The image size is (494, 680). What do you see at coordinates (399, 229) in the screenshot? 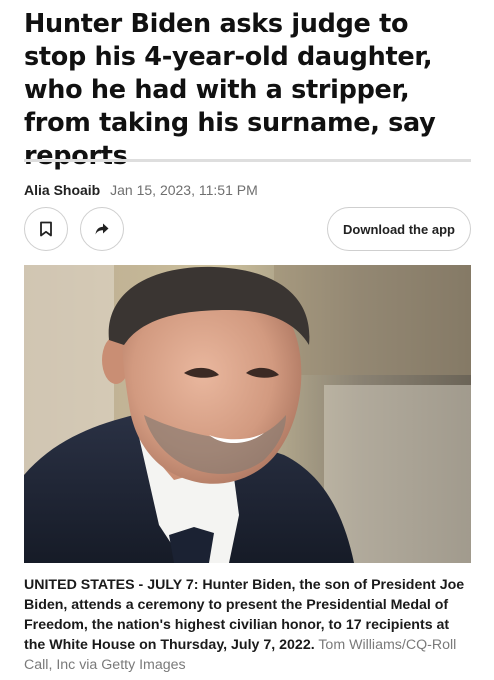
I see `download-app-button: Download the app` at bounding box center [399, 229].